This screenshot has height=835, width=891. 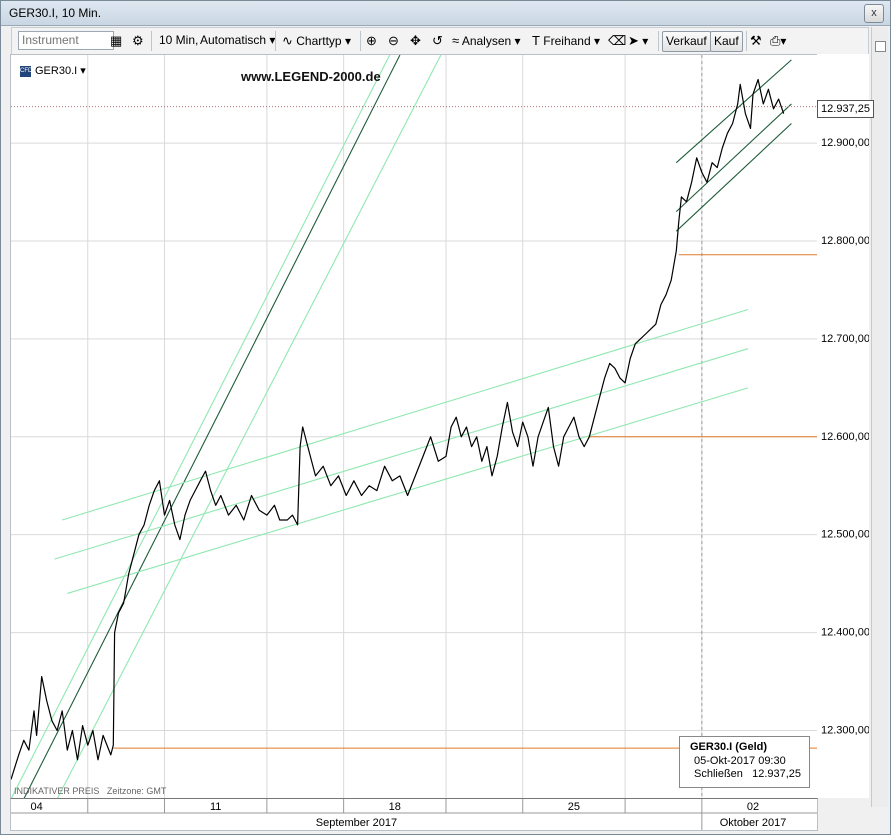 I want to click on verkauf-button: Verkauf, so click(x=686, y=41).